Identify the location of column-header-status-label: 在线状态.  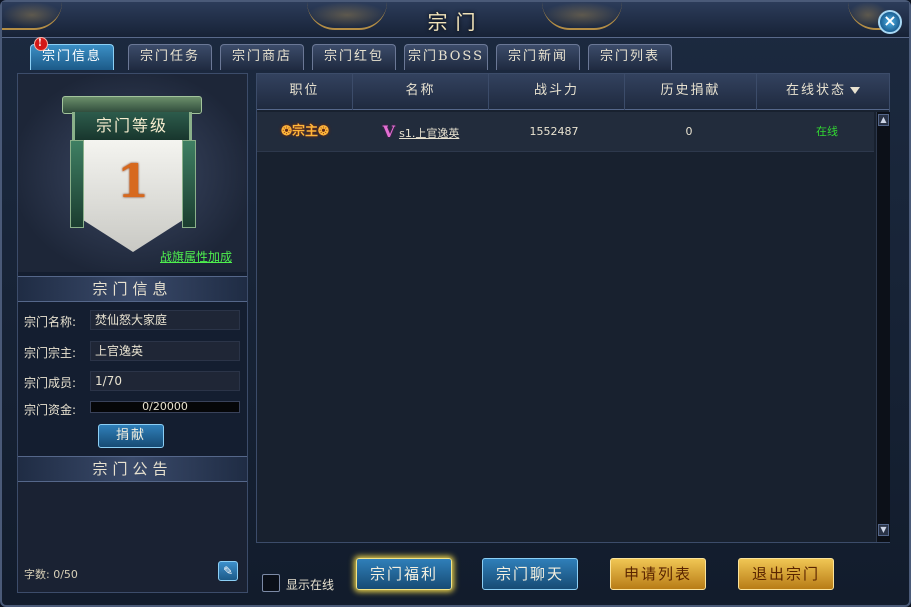
(815, 90).